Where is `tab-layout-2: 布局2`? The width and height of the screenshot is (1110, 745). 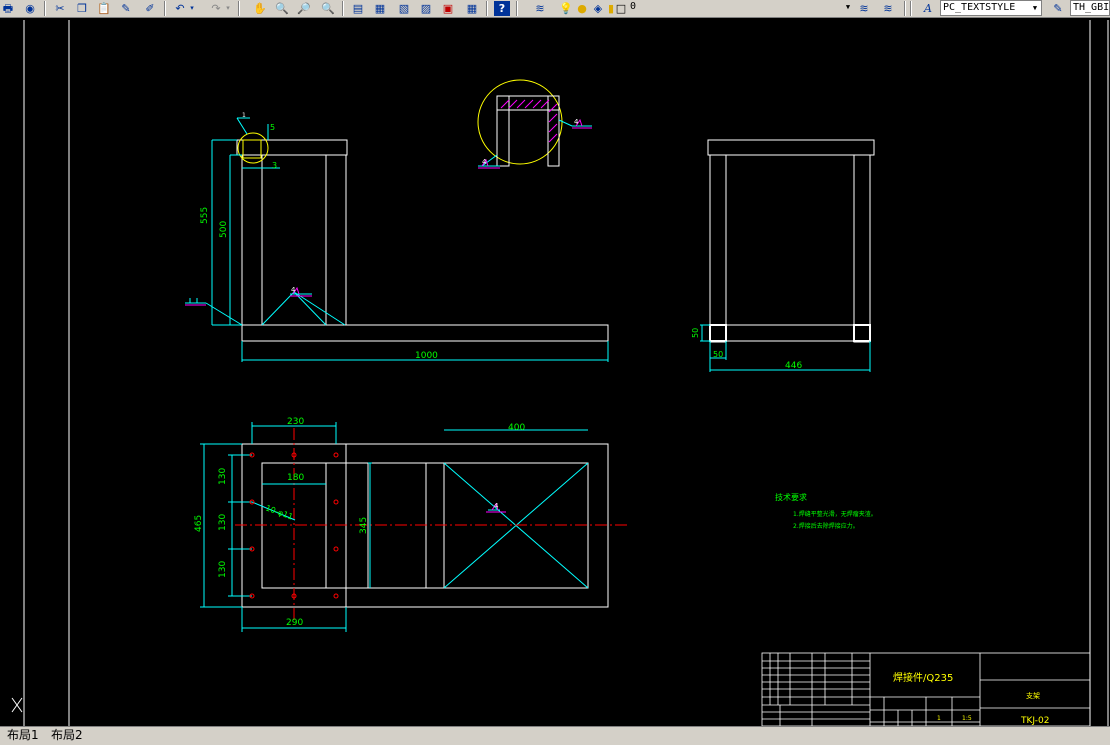 tab-layout-2: 布局2 is located at coordinates (67, 735).